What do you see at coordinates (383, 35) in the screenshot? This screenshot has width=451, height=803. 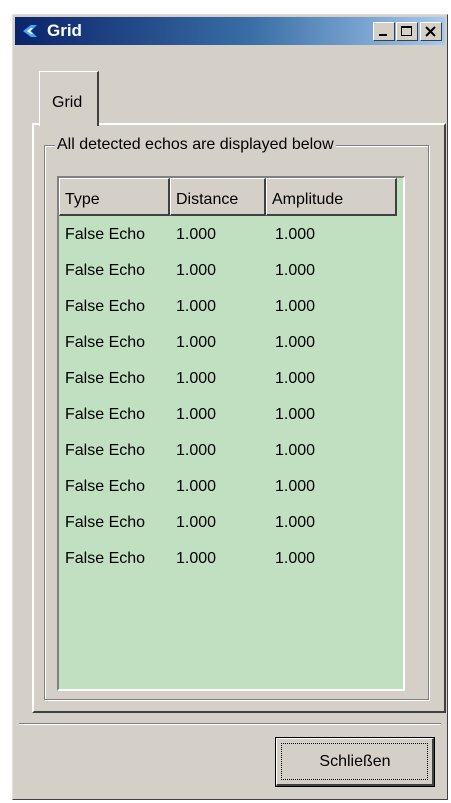 I see `minimize-icon` at bounding box center [383, 35].